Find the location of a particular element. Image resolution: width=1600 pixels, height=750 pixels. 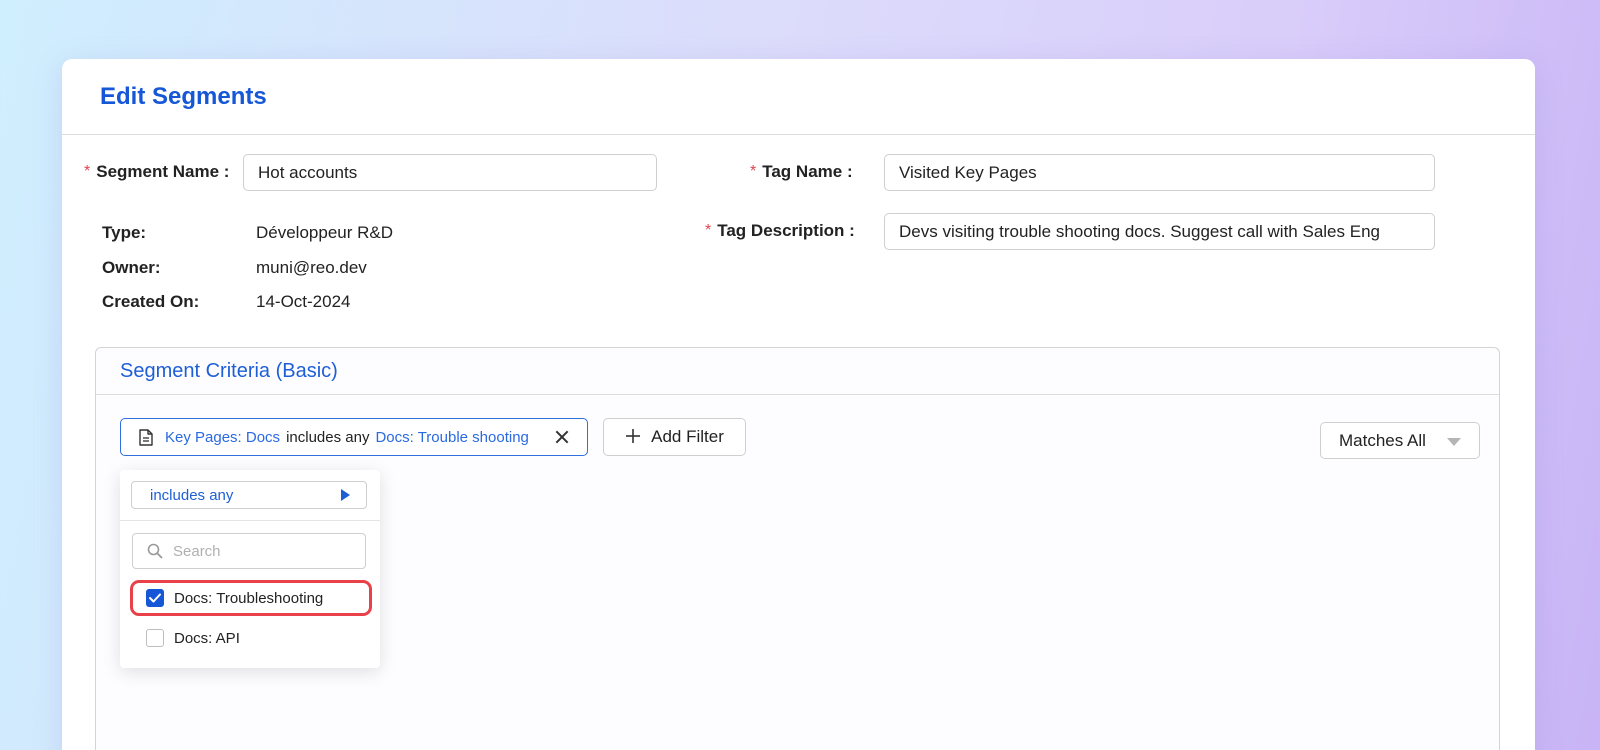

option-label: Docs: API is located at coordinates (207, 638).